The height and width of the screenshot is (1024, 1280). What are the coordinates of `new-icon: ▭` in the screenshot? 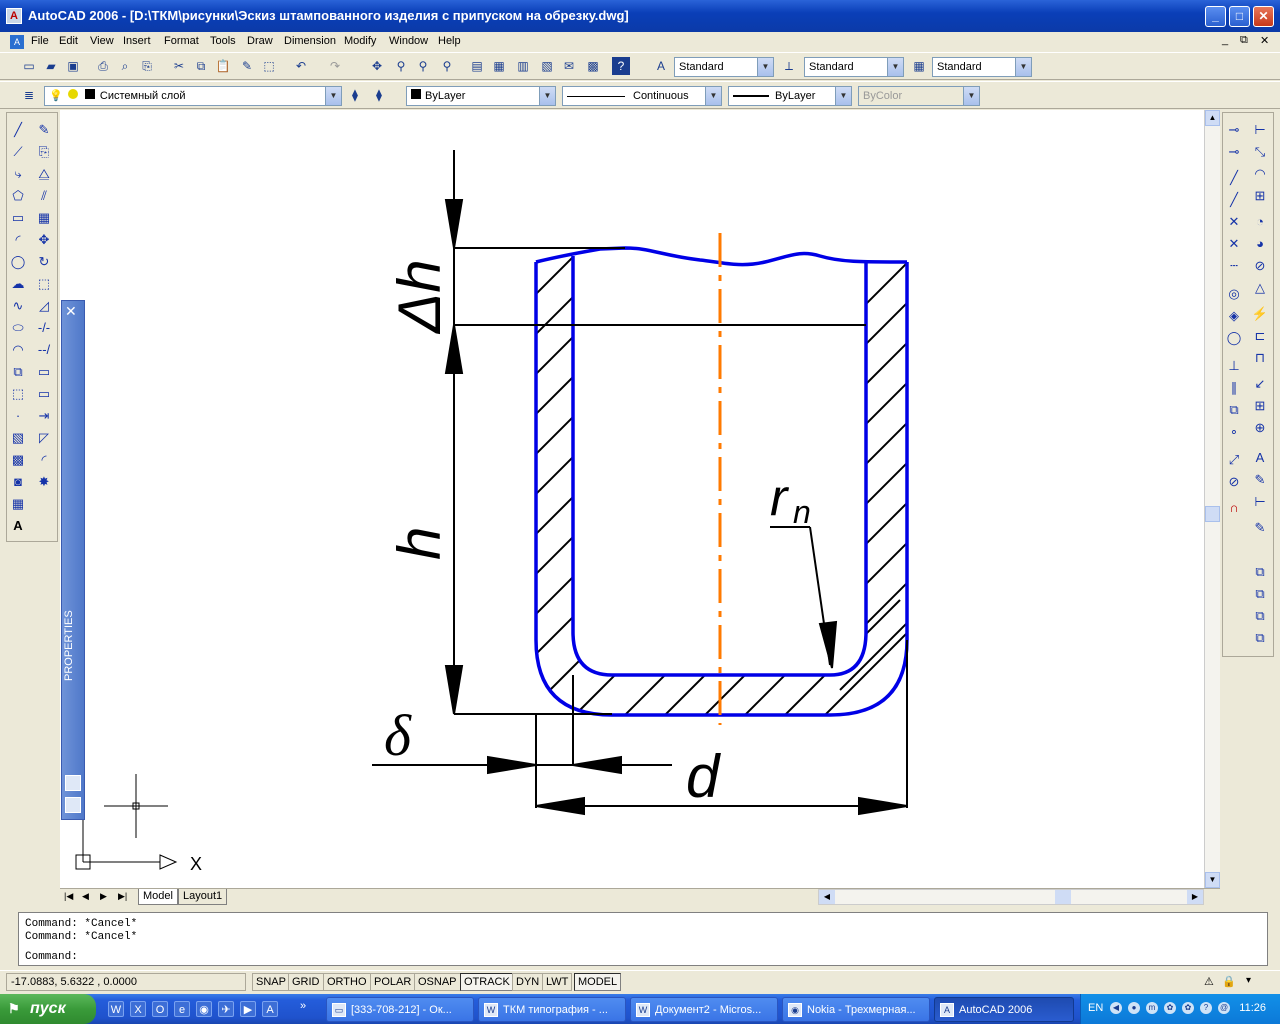 It's located at (29, 66).